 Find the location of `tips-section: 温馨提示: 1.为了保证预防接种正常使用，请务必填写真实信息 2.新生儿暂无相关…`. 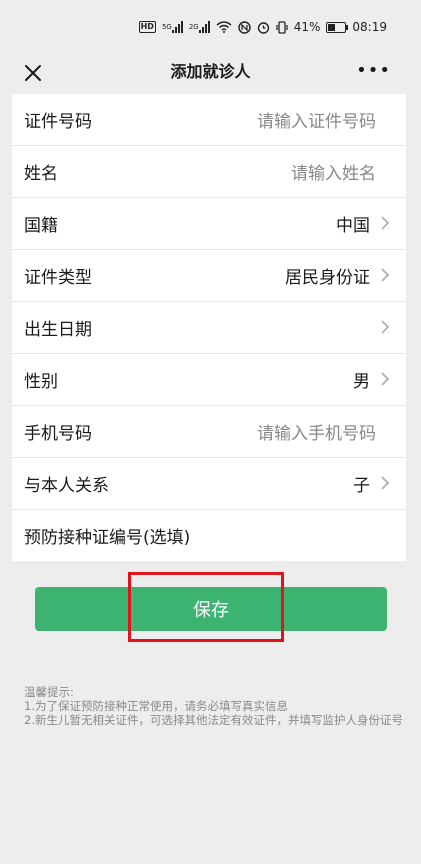

tips-section: 温馨提示: 1.为了保证预防接种正常使用，请务必填写真实信息 2.新生儿暂无相关… is located at coordinates (214, 706).